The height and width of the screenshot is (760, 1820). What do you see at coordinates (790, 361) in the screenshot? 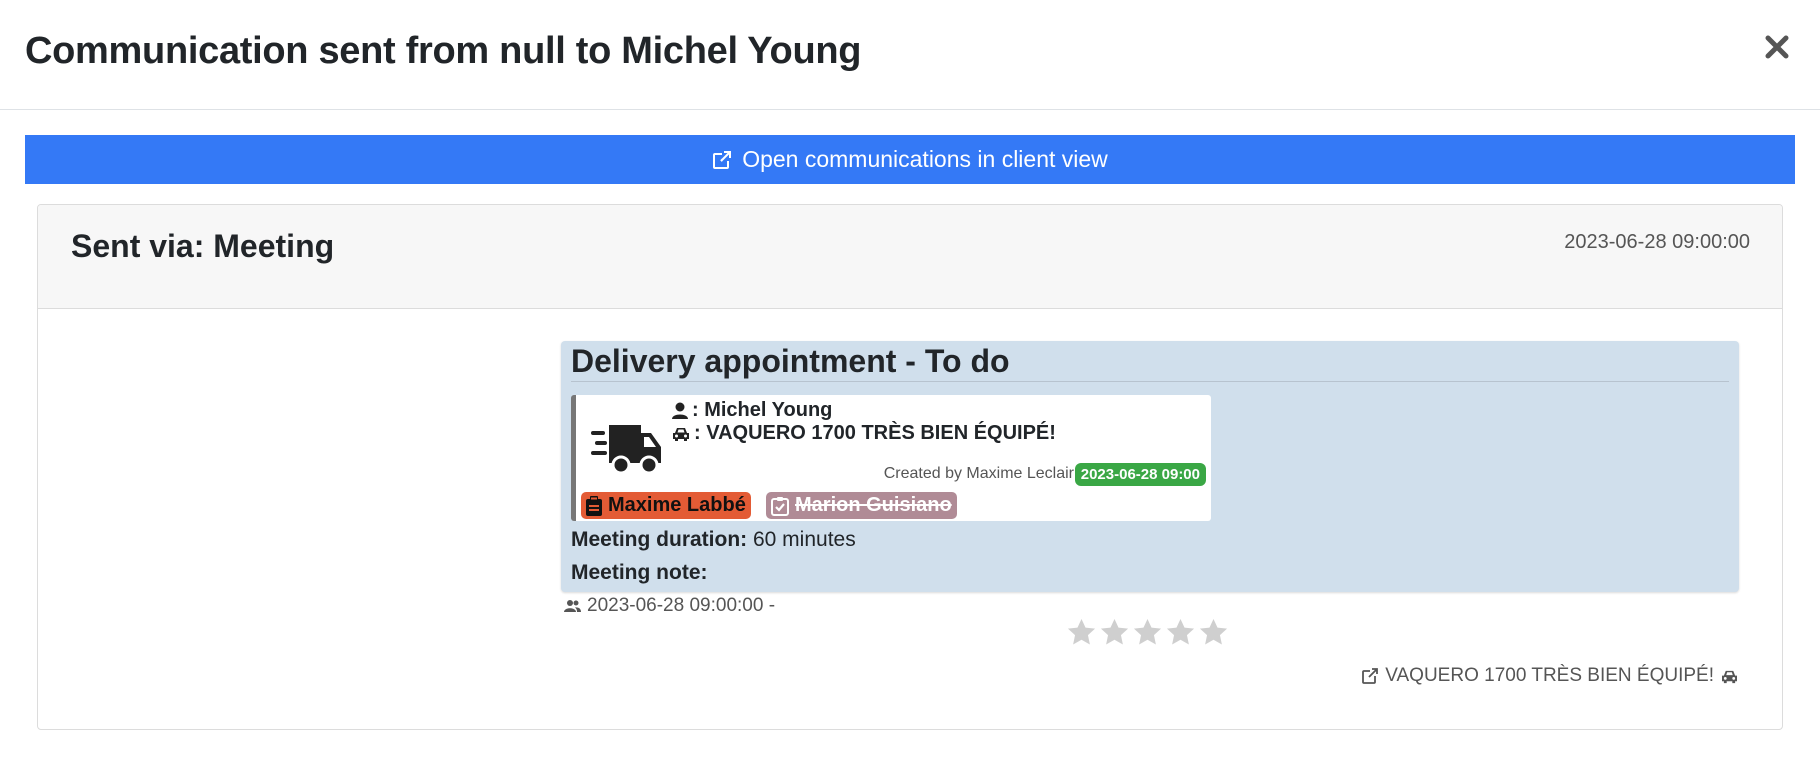
I see `task-title: Delivery appointment - To do` at bounding box center [790, 361].